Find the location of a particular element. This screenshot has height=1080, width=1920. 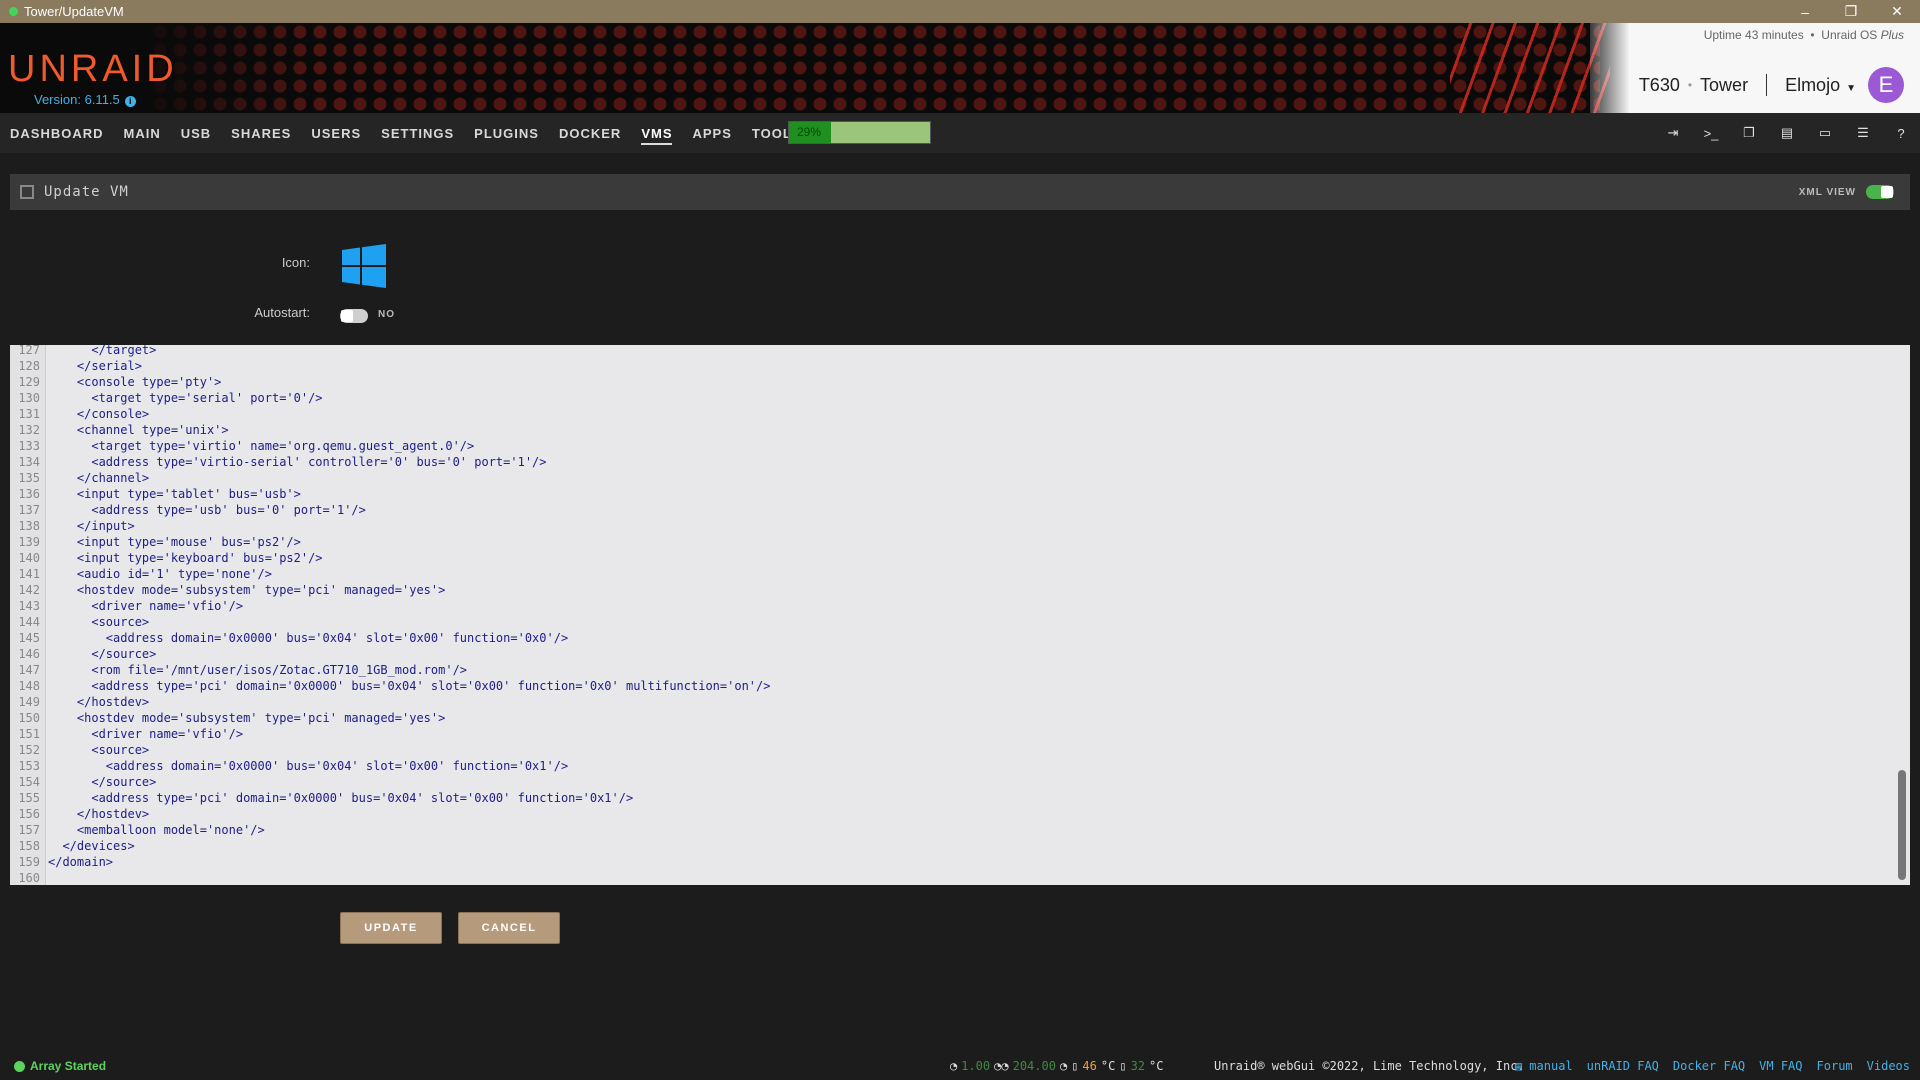

nav-apps: APPS is located at coordinates (711, 133).